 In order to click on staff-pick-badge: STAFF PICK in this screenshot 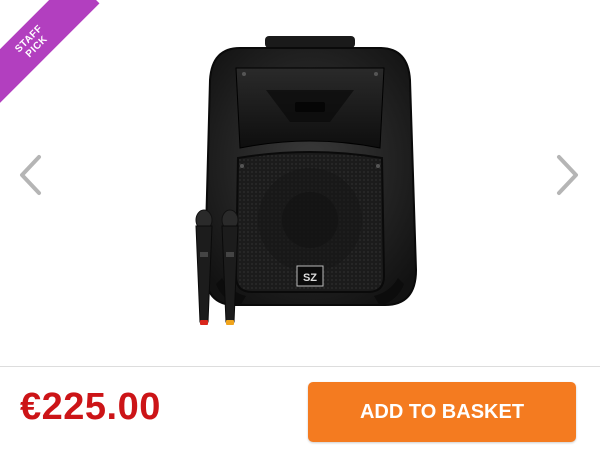, I will do `click(50, 55)`.